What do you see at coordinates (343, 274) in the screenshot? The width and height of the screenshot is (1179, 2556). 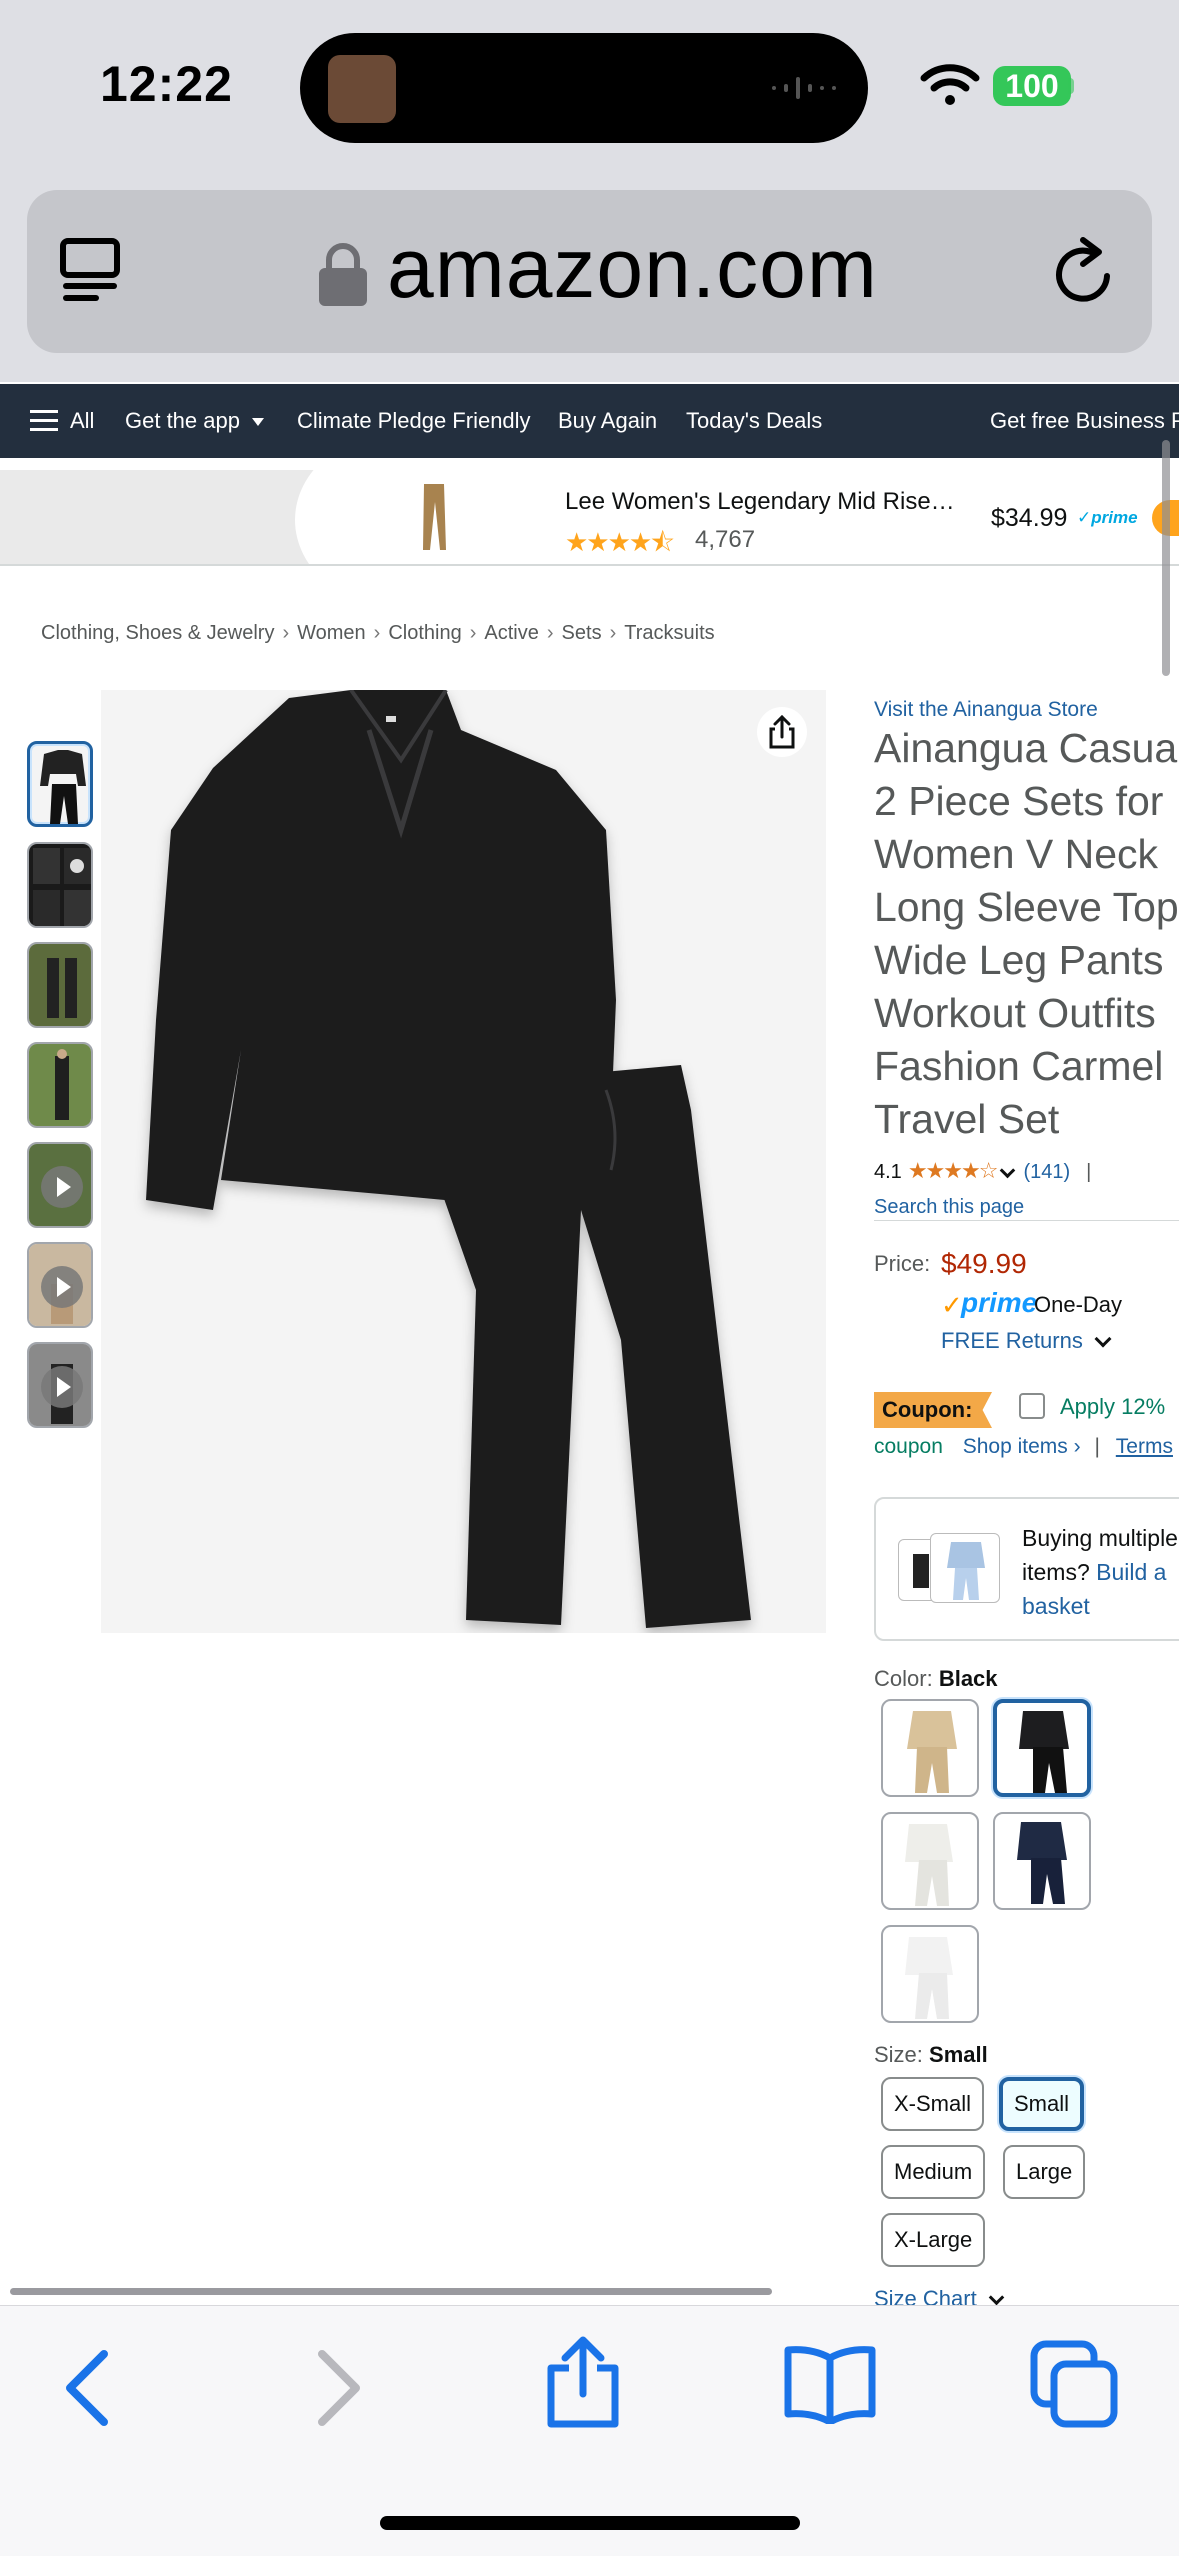 I see `lock-icon` at bounding box center [343, 274].